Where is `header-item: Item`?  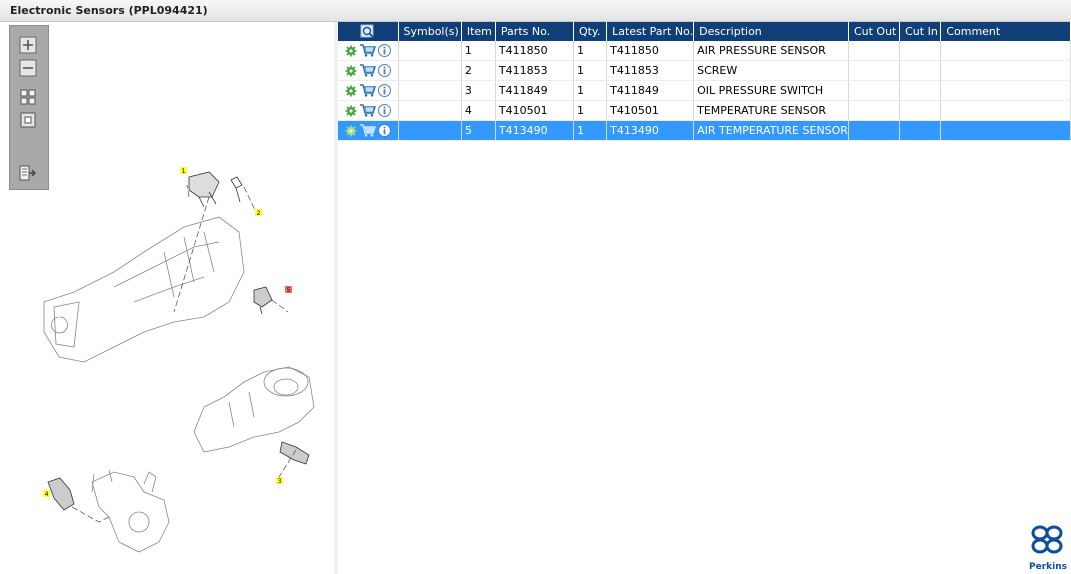
header-item: Item is located at coordinates (478, 31).